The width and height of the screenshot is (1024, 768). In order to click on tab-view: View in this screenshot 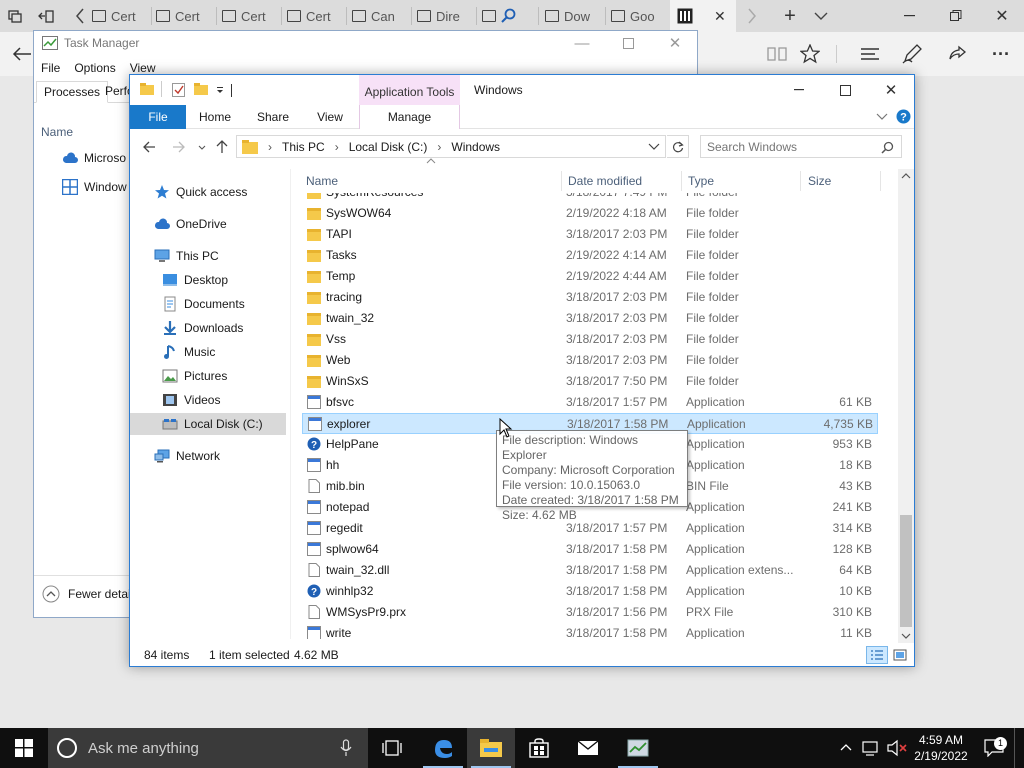, I will do `click(330, 117)`.